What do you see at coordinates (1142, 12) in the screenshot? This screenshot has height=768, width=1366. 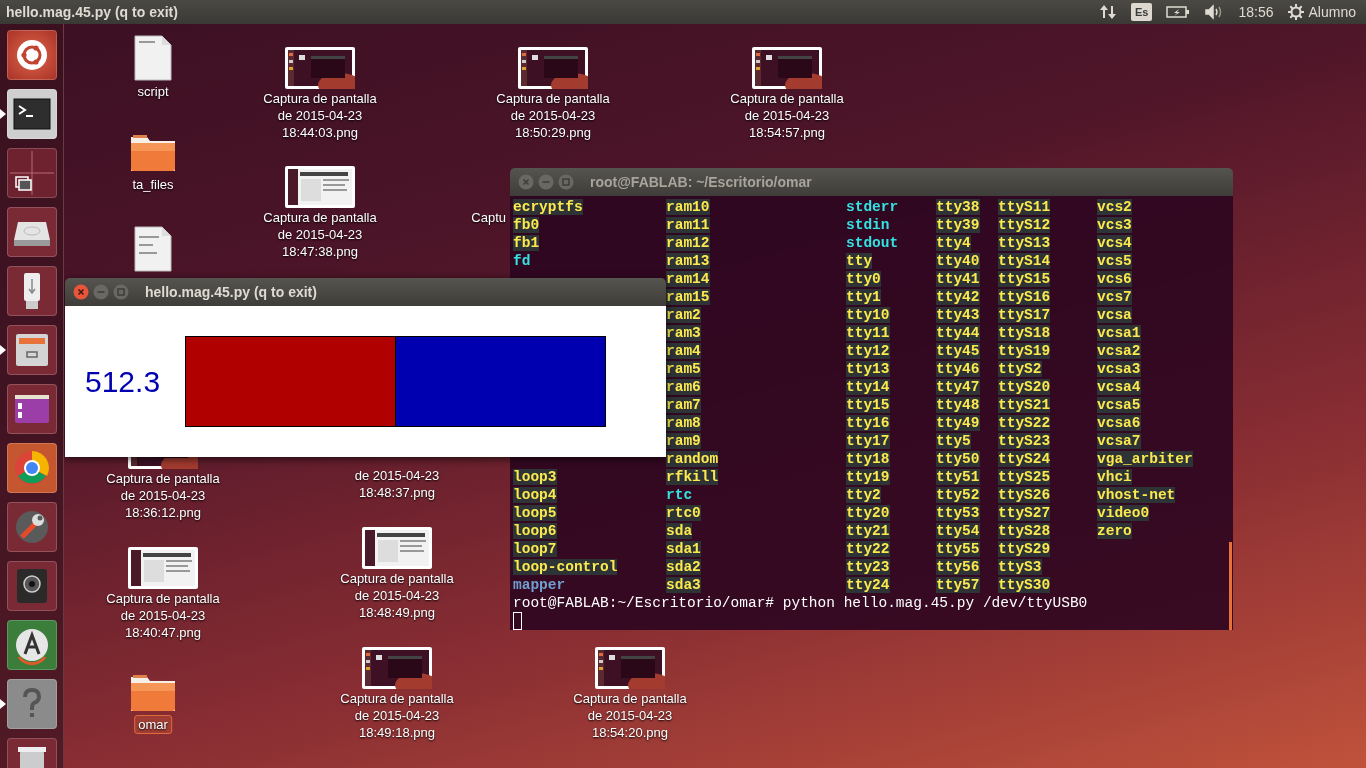 I see `keyboard-layout-indicator: Es` at bounding box center [1142, 12].